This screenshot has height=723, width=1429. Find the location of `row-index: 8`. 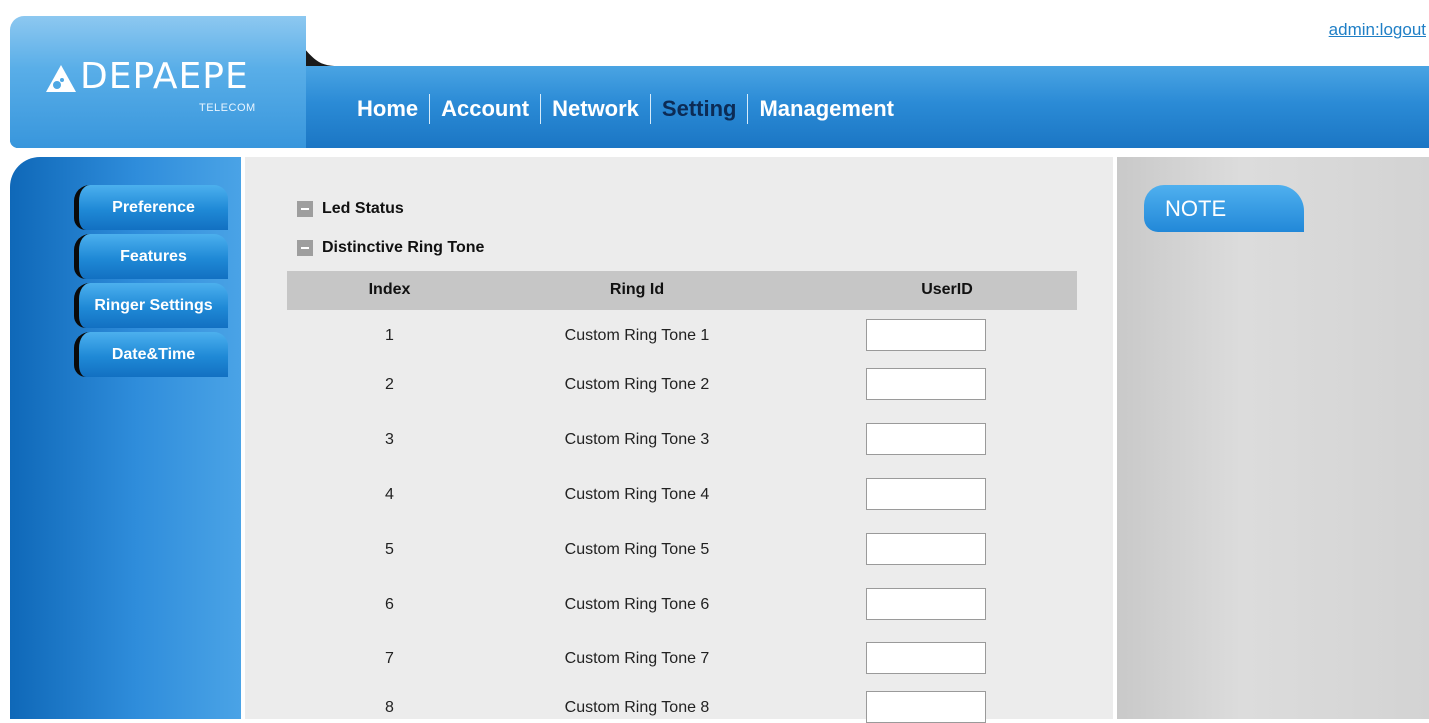

row-index: 8 is located at coordinates (389, 707).